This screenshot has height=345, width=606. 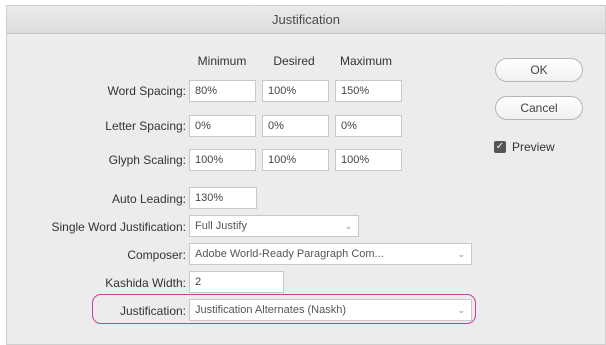 I want to click on letter-spacing-desired-field: 0%, so click(x=295, y=126).